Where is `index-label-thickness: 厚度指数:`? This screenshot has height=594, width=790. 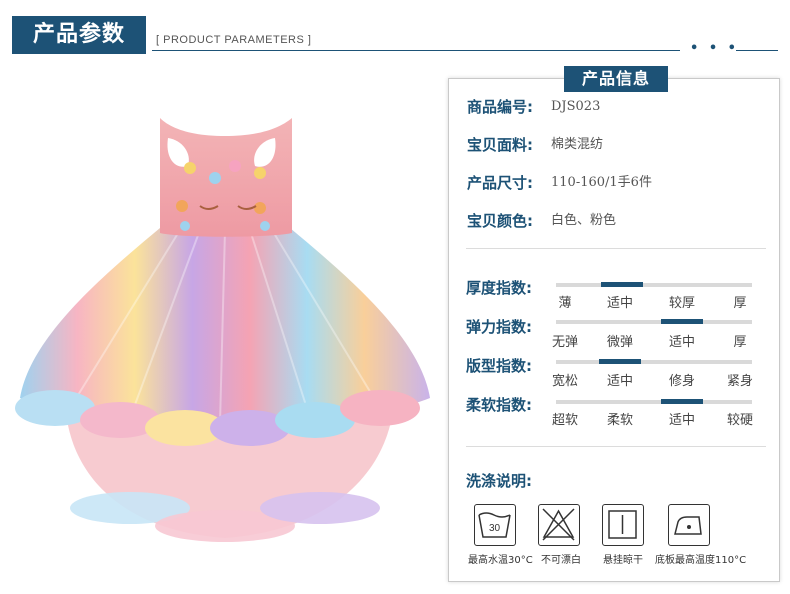 index-label-thickness: 厚度指数: is located at coordinates (499, 288).